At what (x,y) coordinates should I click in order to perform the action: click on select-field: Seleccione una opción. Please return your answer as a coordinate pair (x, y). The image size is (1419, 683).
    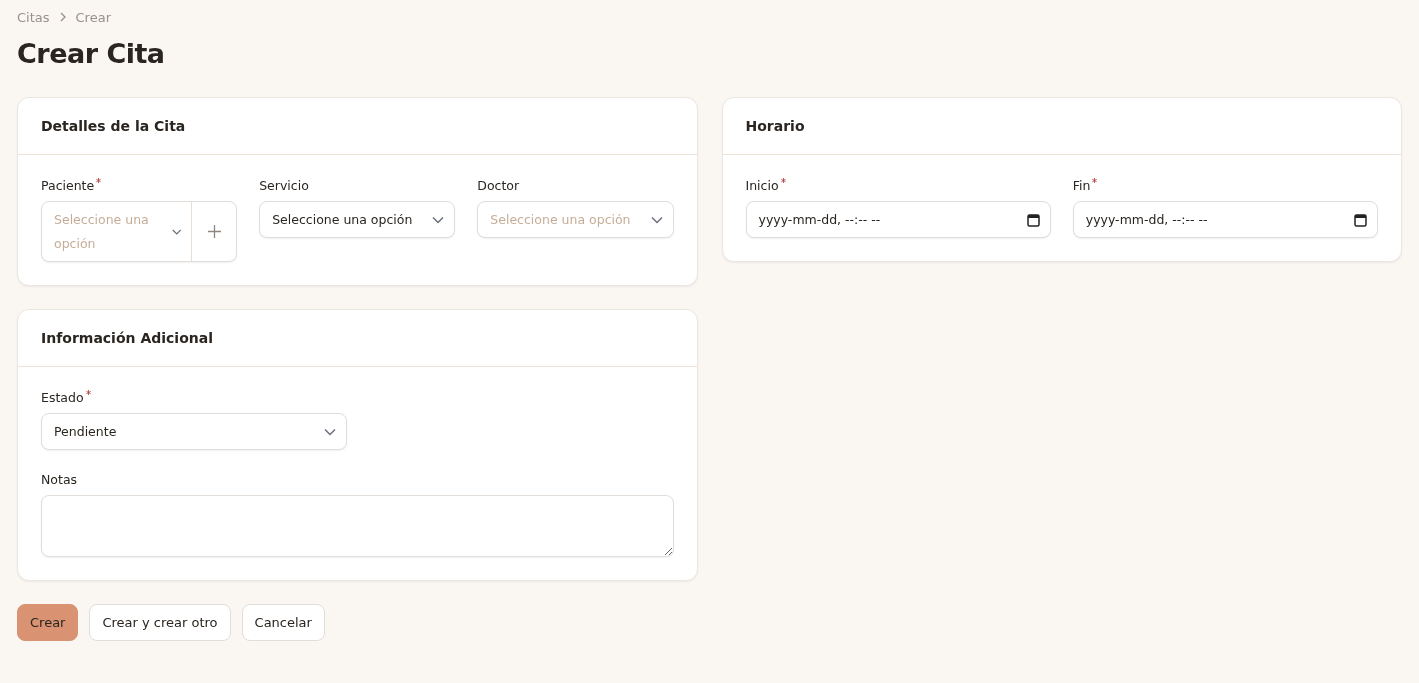
    Looking at the image, I should click on (357, 219).